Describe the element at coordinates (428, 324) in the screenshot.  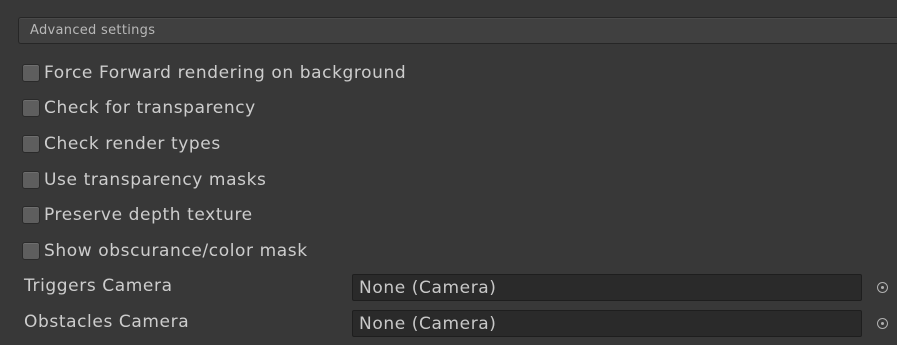
I see `obstacles-camera-value: None (Camera)` at that location.